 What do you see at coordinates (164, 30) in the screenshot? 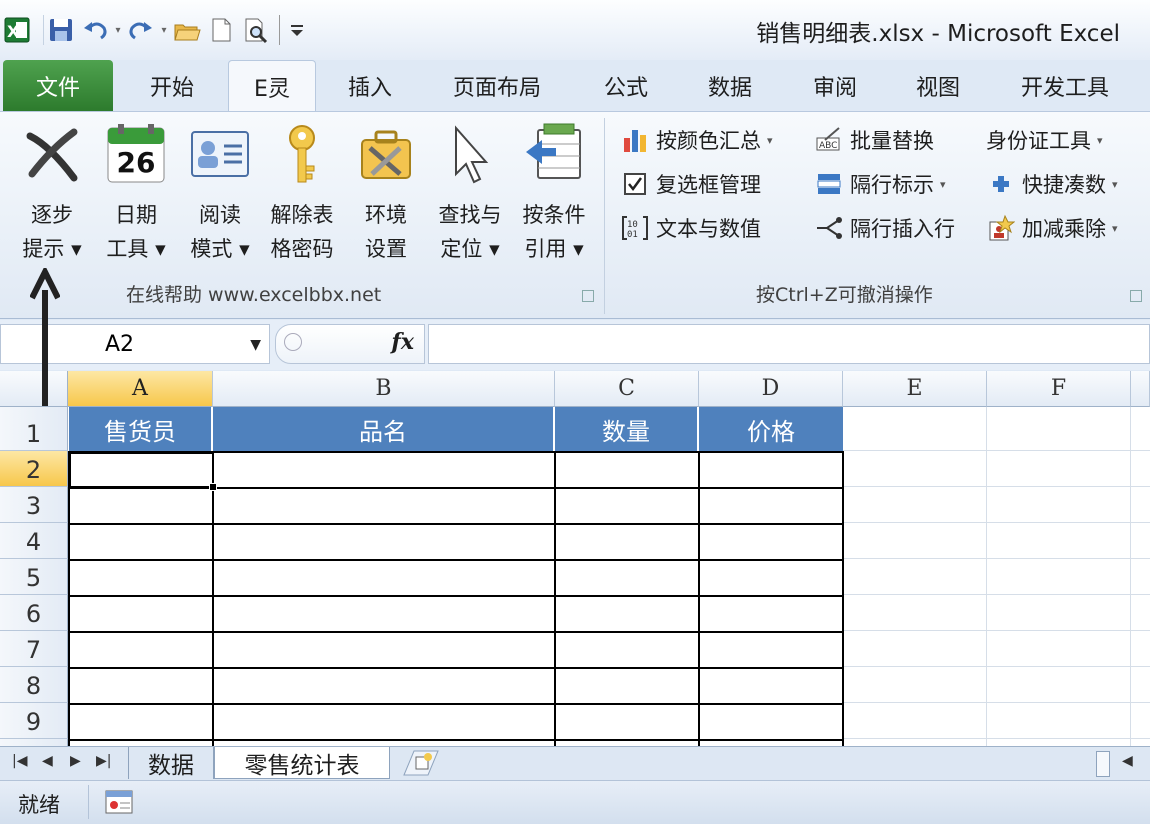
I see `redo-dropdown-icon: ▾` at bounding box center [164, 30].